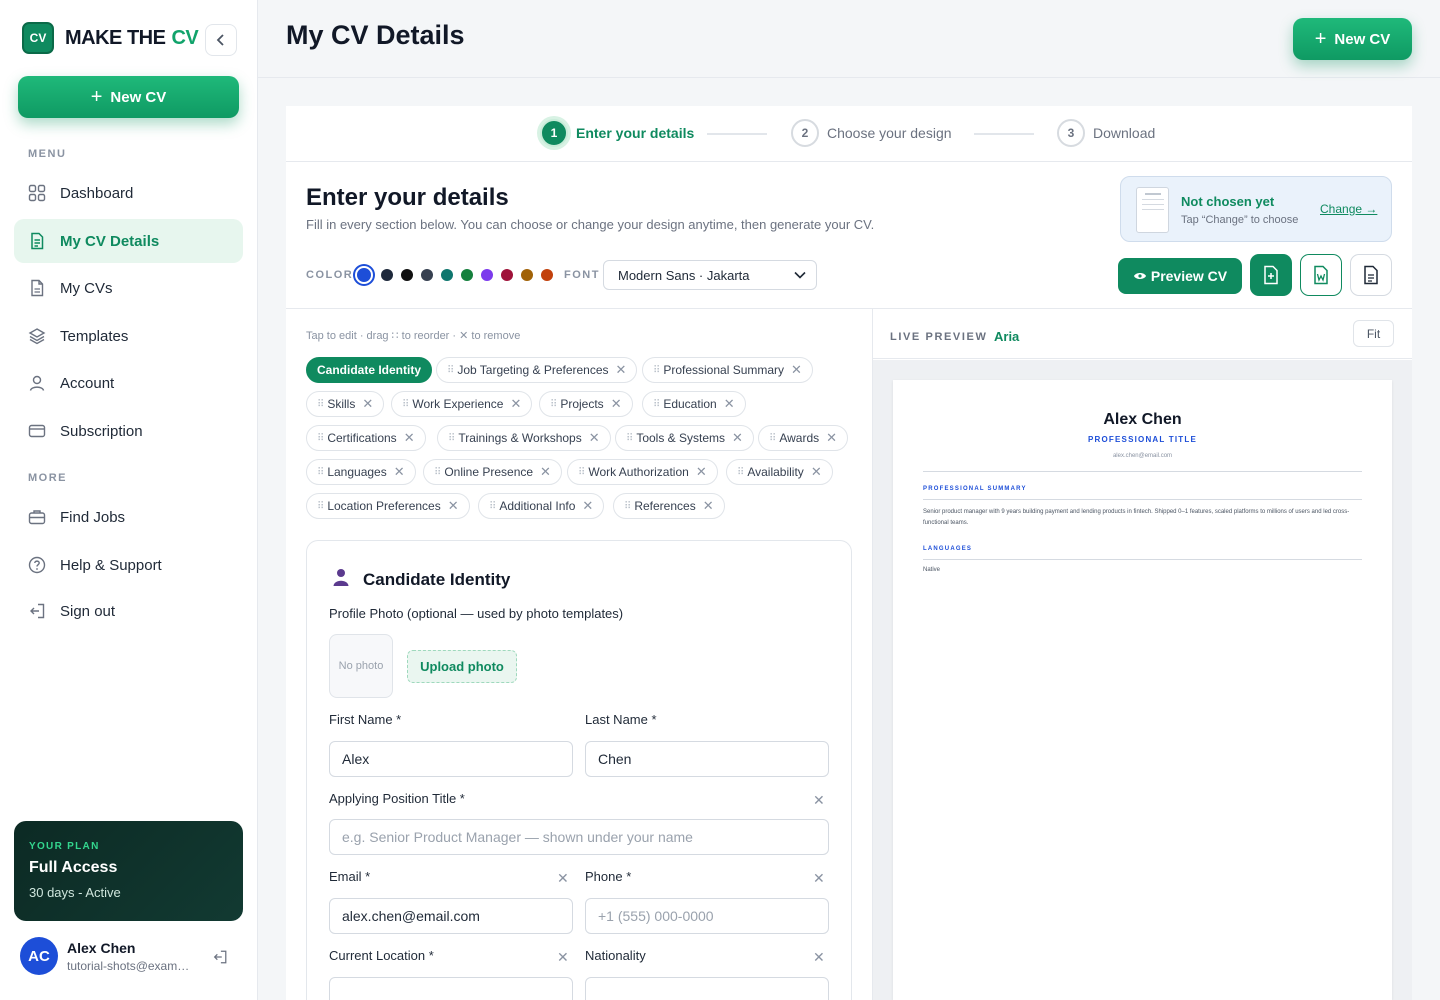 The width and height of the screenshot is (1440, 1000). Describe the element at coordinates (1352, 39) in the screenshot. I see `header-new-cv-button: + New CV` at that location.